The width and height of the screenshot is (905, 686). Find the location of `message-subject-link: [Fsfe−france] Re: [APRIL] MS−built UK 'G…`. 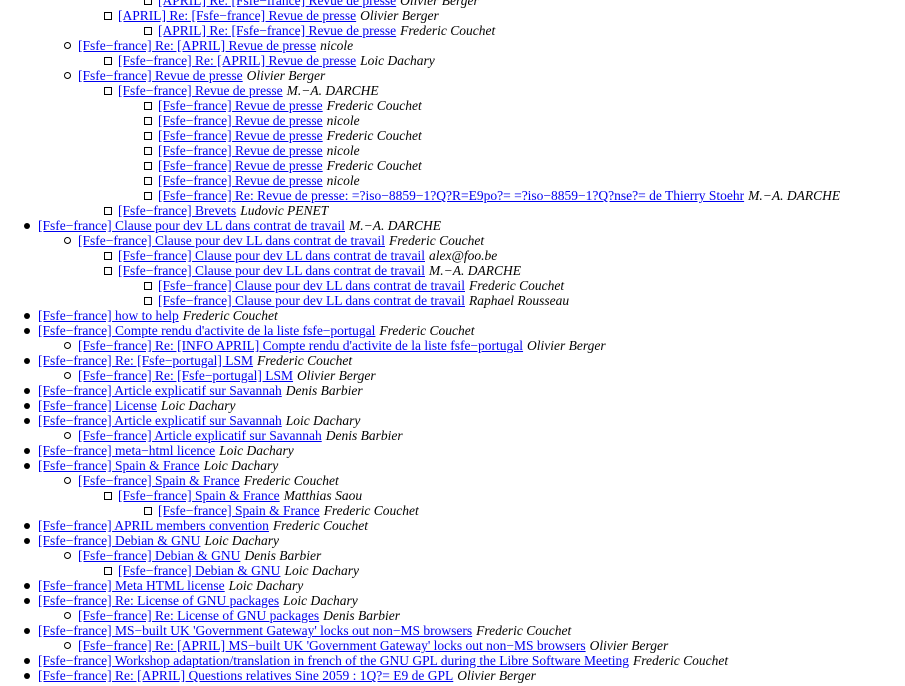

message-subject-link: [Fsfe−france] Re: [APRIL] MS−built UK 'G… is located at coordinates (332, 645).